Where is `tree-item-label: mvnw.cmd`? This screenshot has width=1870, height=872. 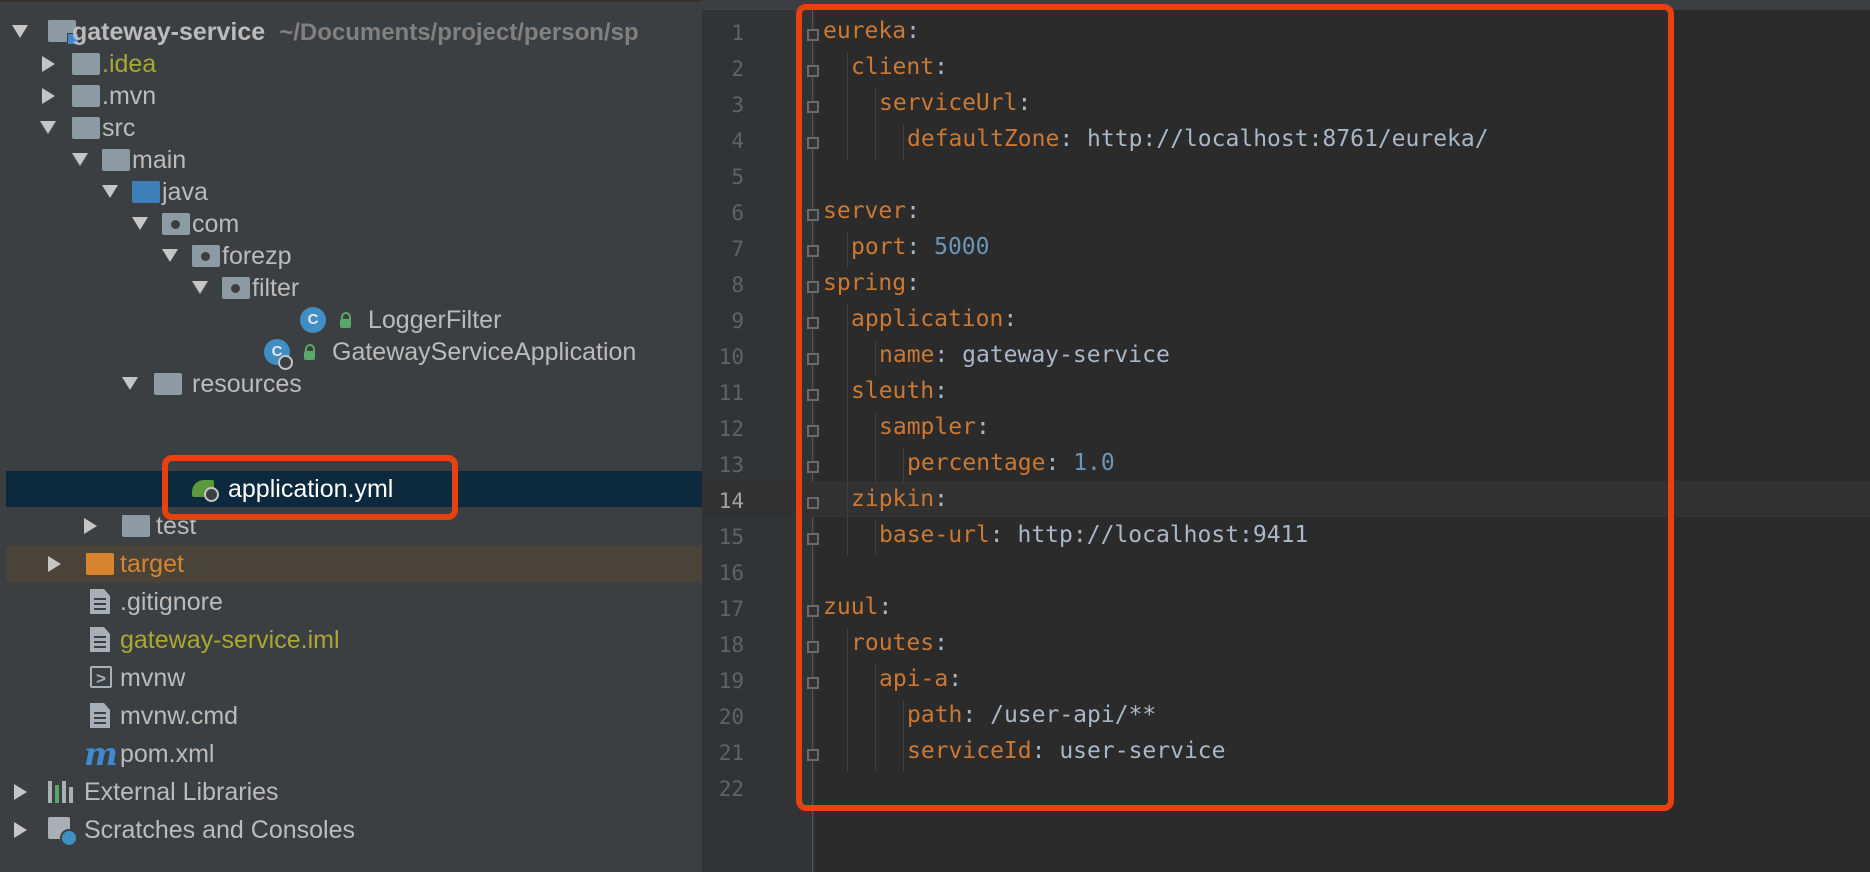 tree-item-label: mvnw.cmd is located at coordinates (179, 716).